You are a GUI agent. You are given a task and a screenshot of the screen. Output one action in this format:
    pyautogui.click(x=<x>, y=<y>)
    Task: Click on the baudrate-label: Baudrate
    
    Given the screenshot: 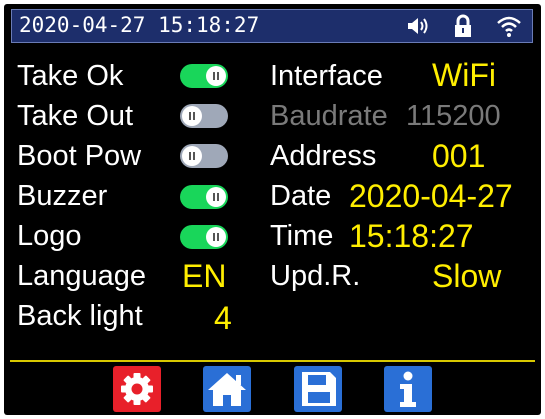 What is the action you would take?
    pyautogui.click(x=329, y=116)
    